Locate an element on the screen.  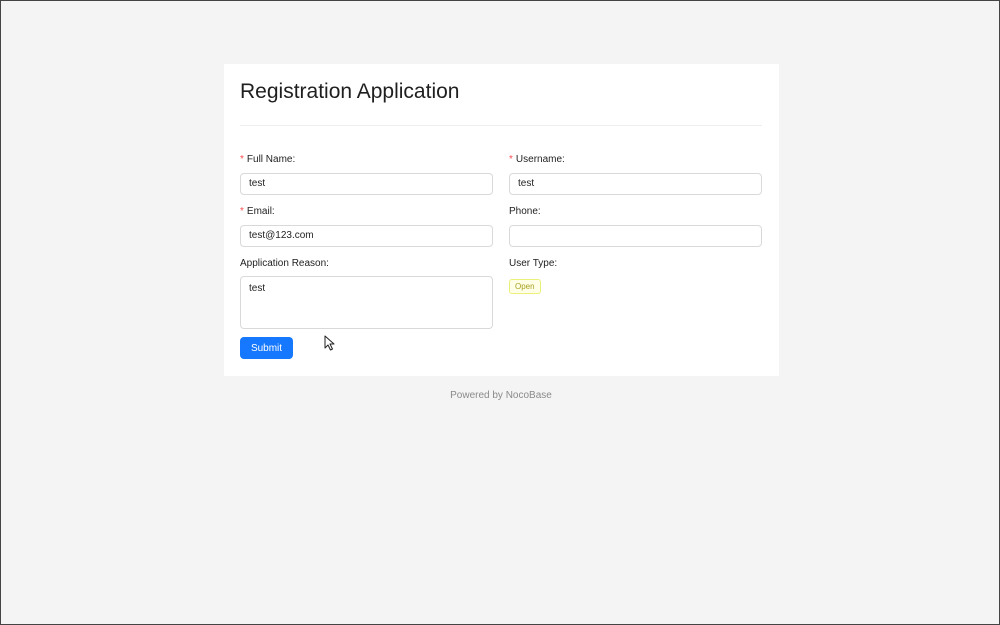
user-type-tag: Open is located at coordinates (525, 286).